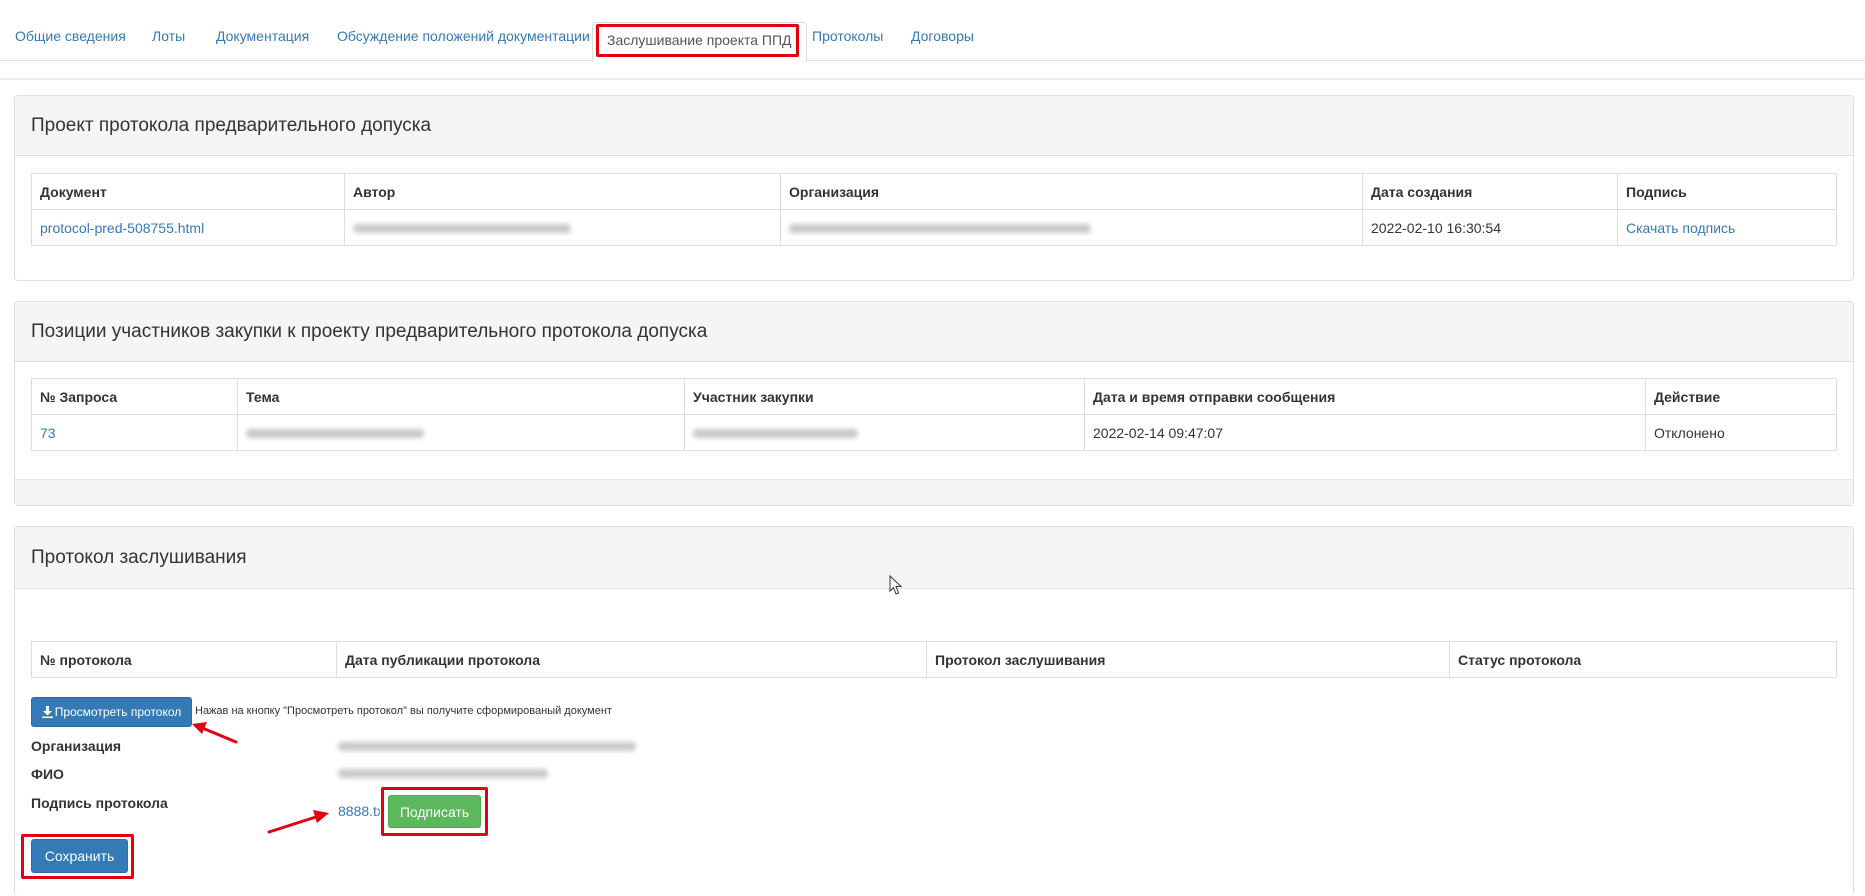 The width and height of the screenshot is (1865, 896). Describe the element at coordinates (487, 746) in the screenshot. I see `redacted-organization-value` at that location.